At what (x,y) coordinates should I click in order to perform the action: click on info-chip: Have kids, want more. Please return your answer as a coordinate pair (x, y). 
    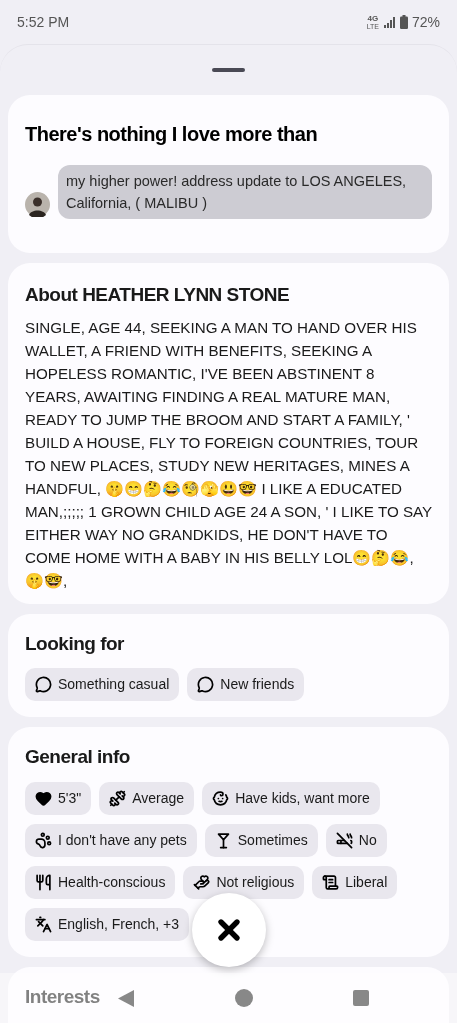
    Looking at the image, I should click on (291, 798).